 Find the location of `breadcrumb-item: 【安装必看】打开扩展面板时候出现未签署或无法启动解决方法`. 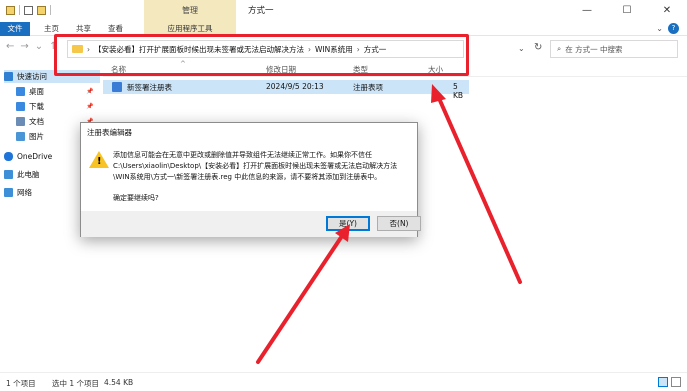

breadcrumb-item: 【安装必看】打开扩展面板时候出现未签署或无法启动解决方法 is located at coordinates (199, 49).